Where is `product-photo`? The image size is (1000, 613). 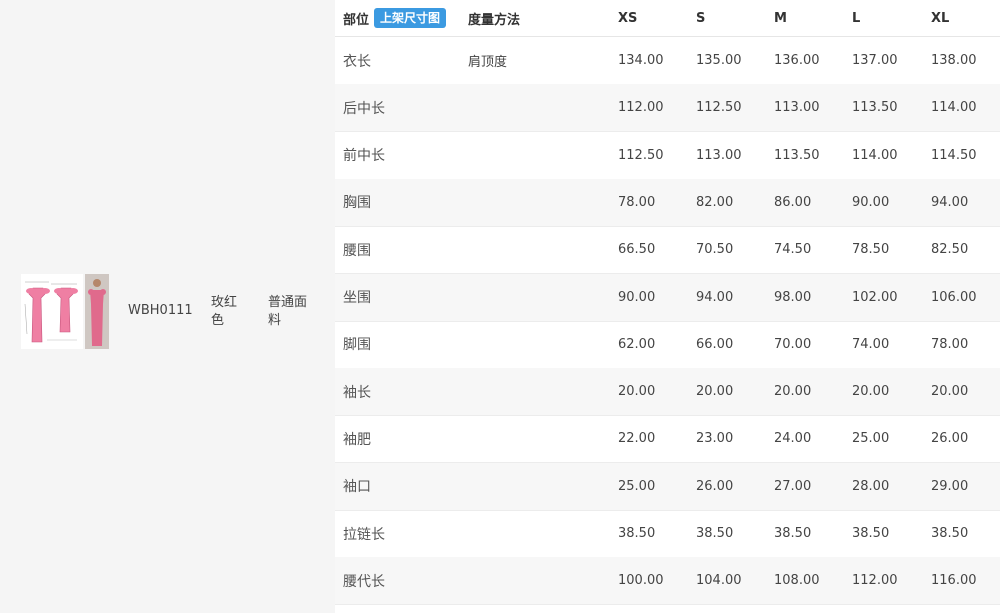
product-photo is located at coordinates (97, 311).